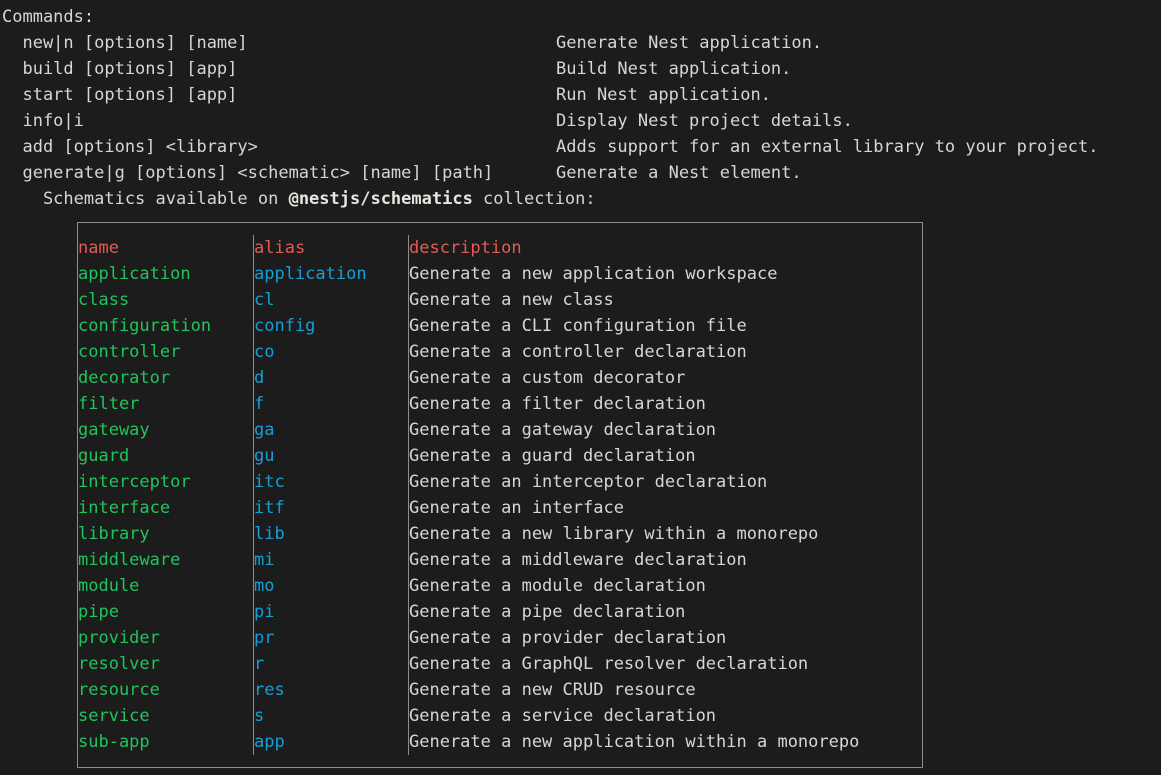 The image size is (1161, 775). What do you see at coordinates (120, 69) in the screenshot?
I see `command-usage: build [options] [app]` at bounding box center [120, 69].